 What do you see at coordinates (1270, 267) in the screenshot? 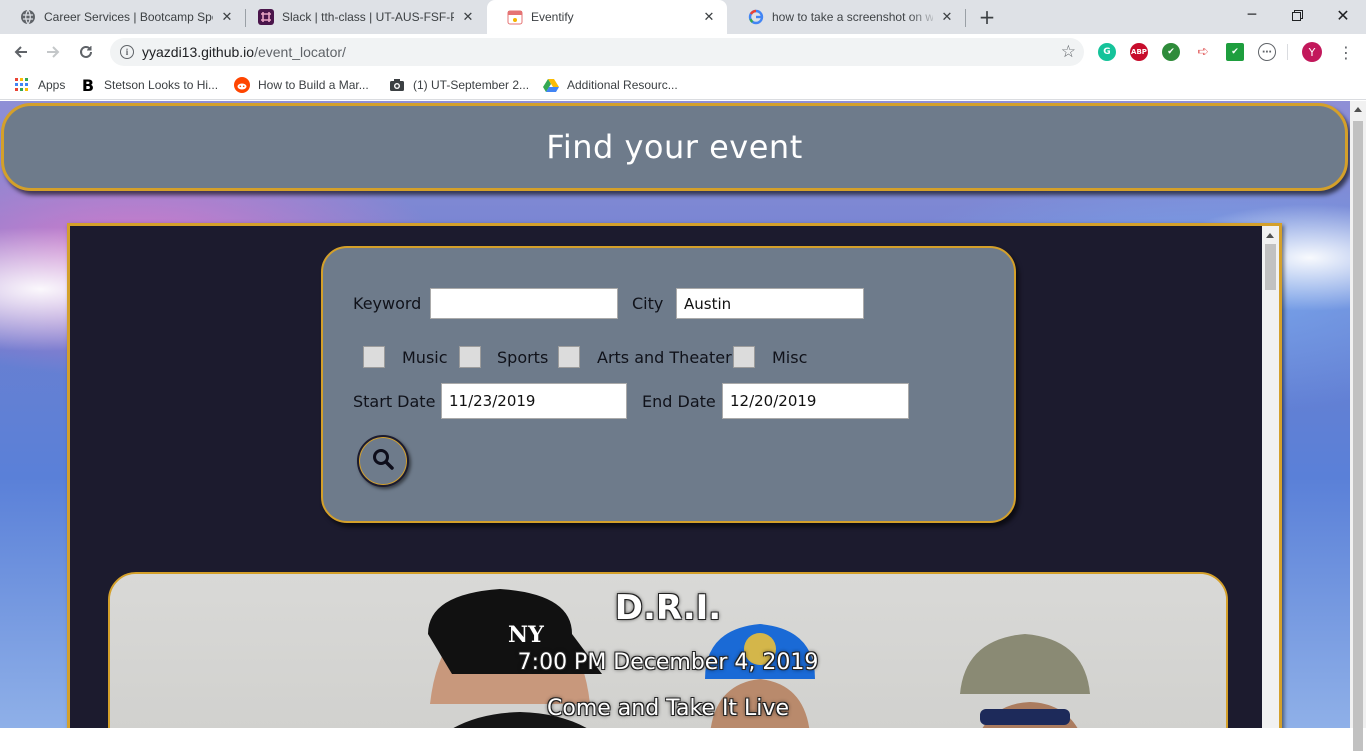
I see `inner-scroll-thumb` at bounding box center [1270, 267].